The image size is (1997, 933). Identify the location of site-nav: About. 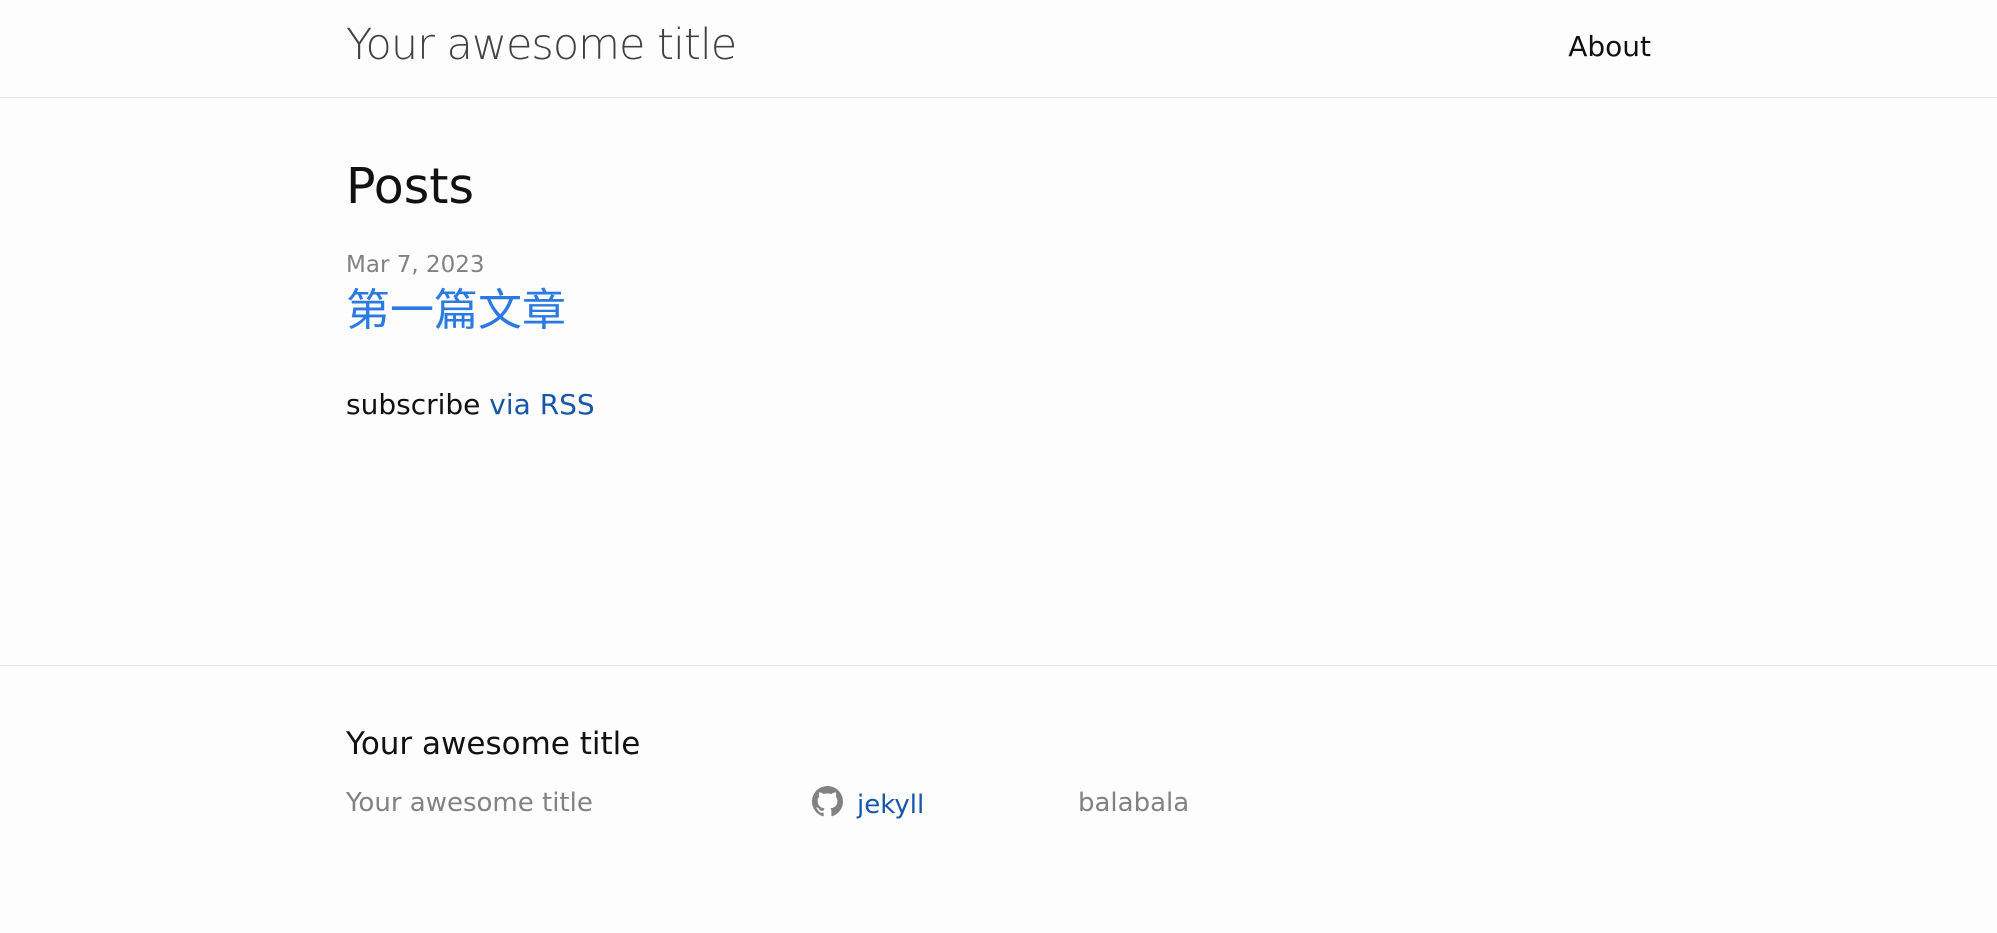
(1609, 46).